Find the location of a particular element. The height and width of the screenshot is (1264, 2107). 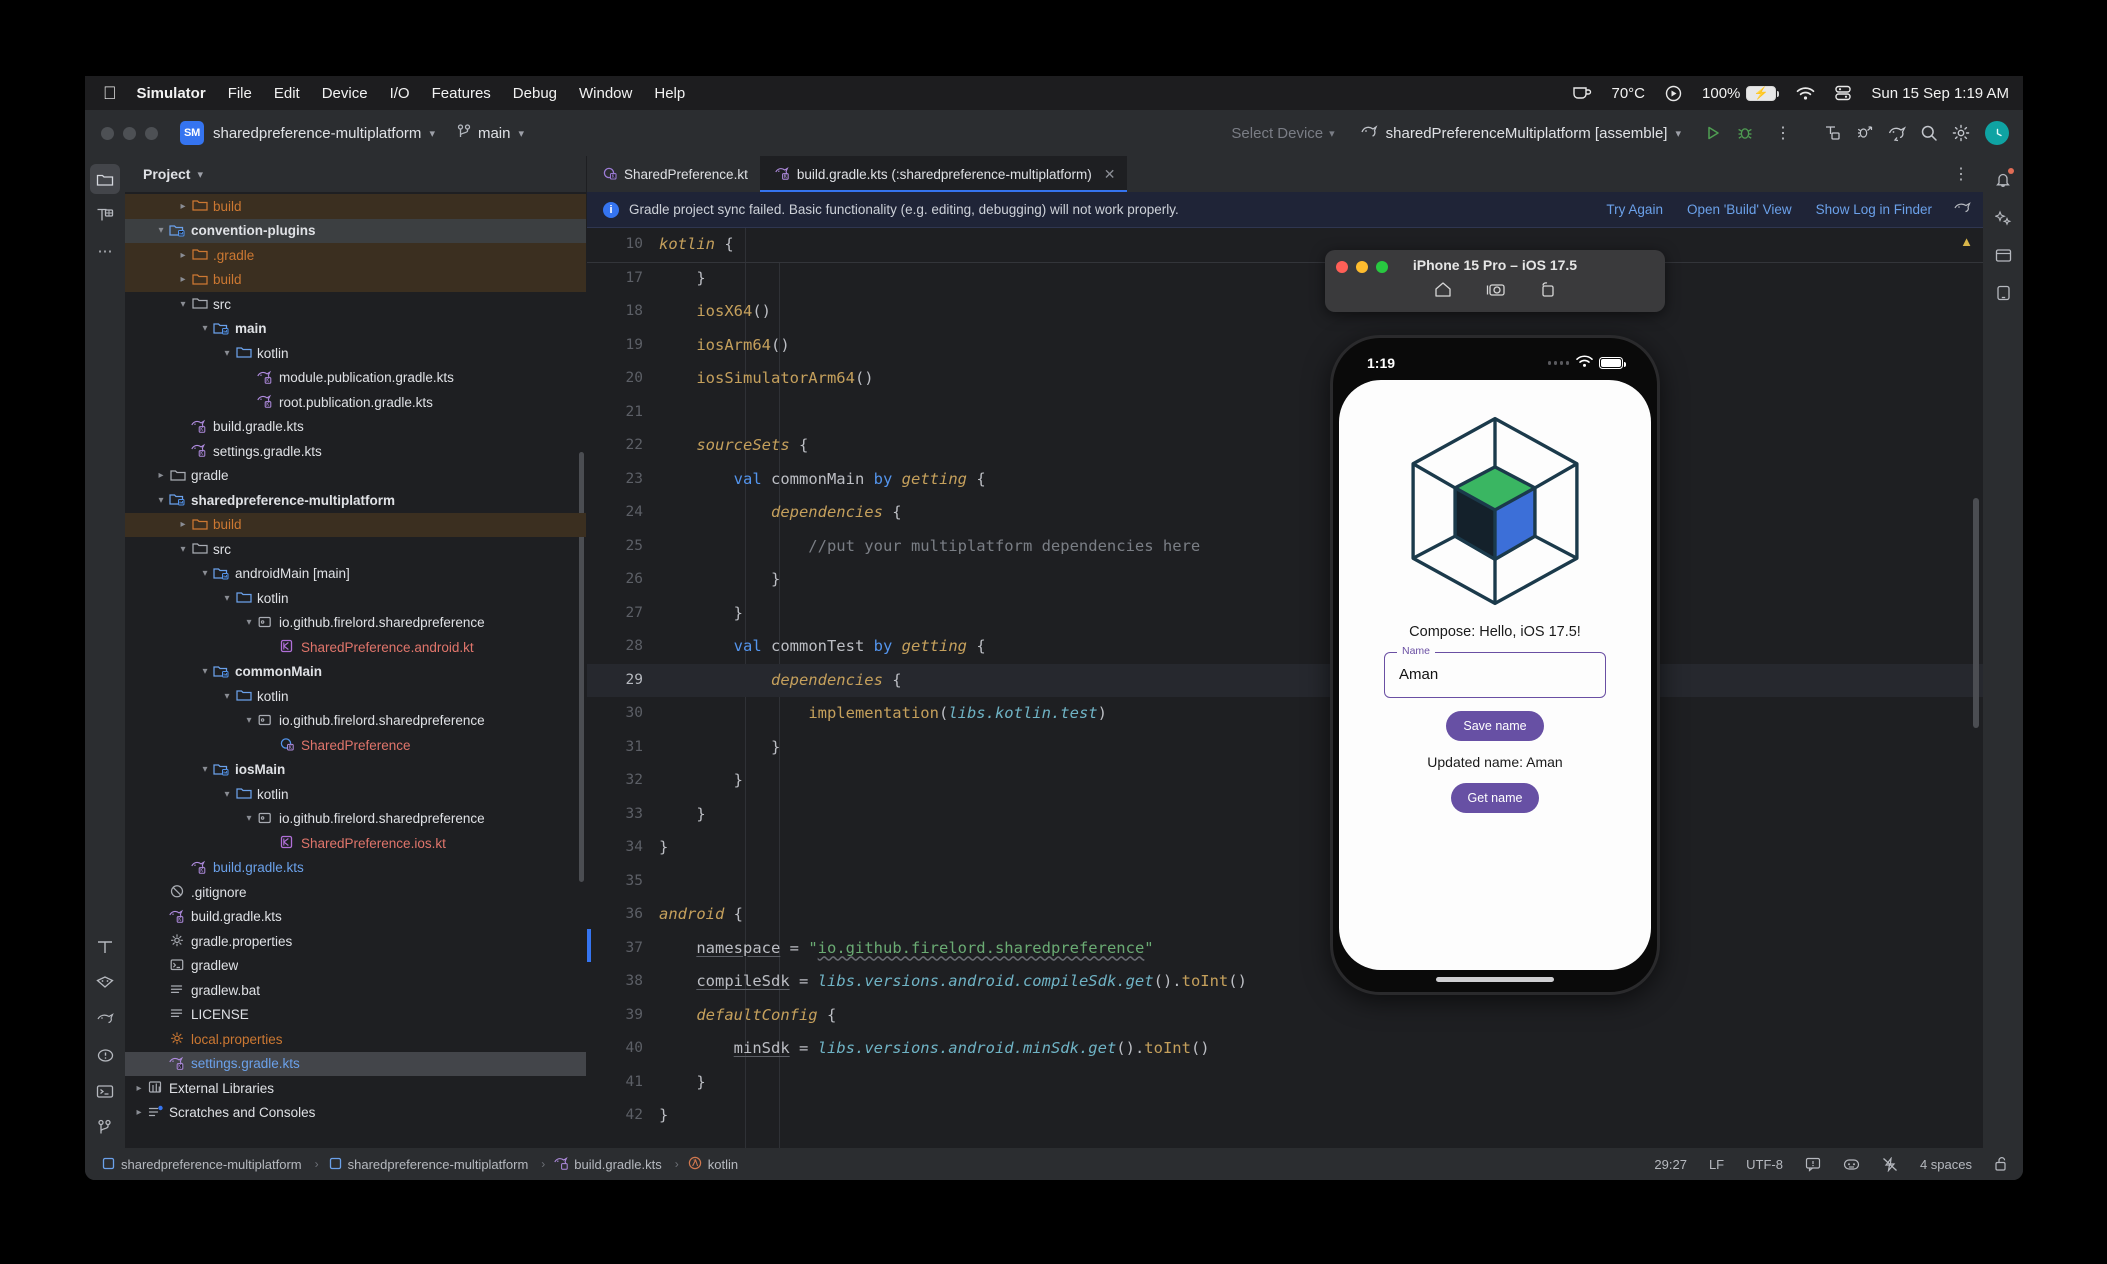

tree-item-local-properties: local.properties is located at coordinates (355, 1039).